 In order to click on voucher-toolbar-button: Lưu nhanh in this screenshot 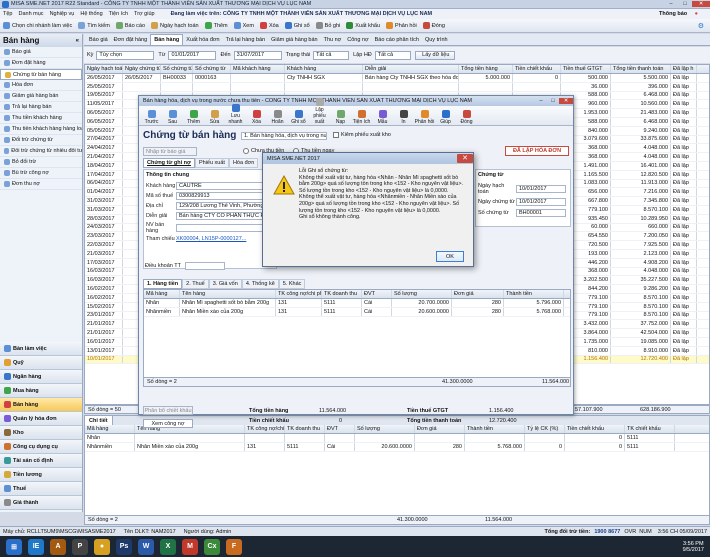, I will do `click(235, 114)`.